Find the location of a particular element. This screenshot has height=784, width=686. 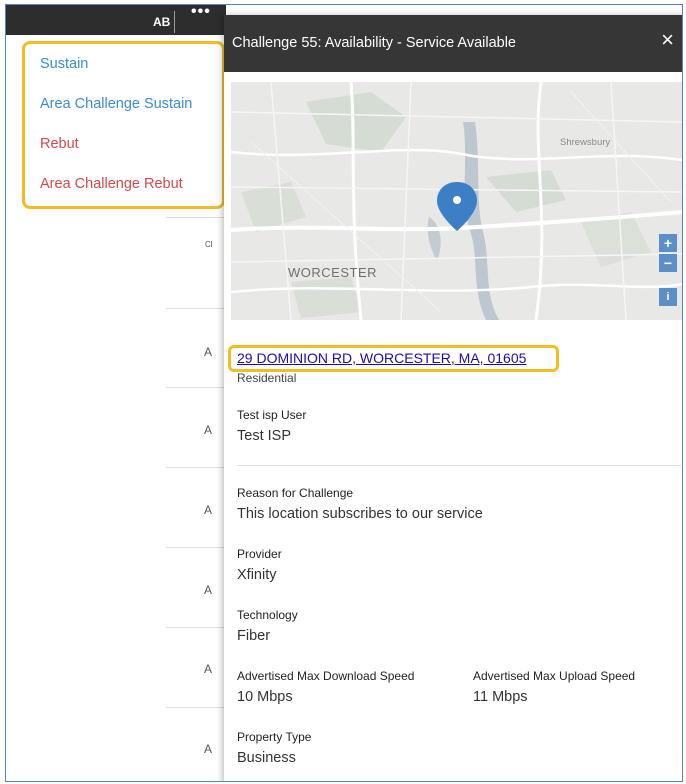

download-speed-value: 10 Mbps is located at coordinates (265, 697).